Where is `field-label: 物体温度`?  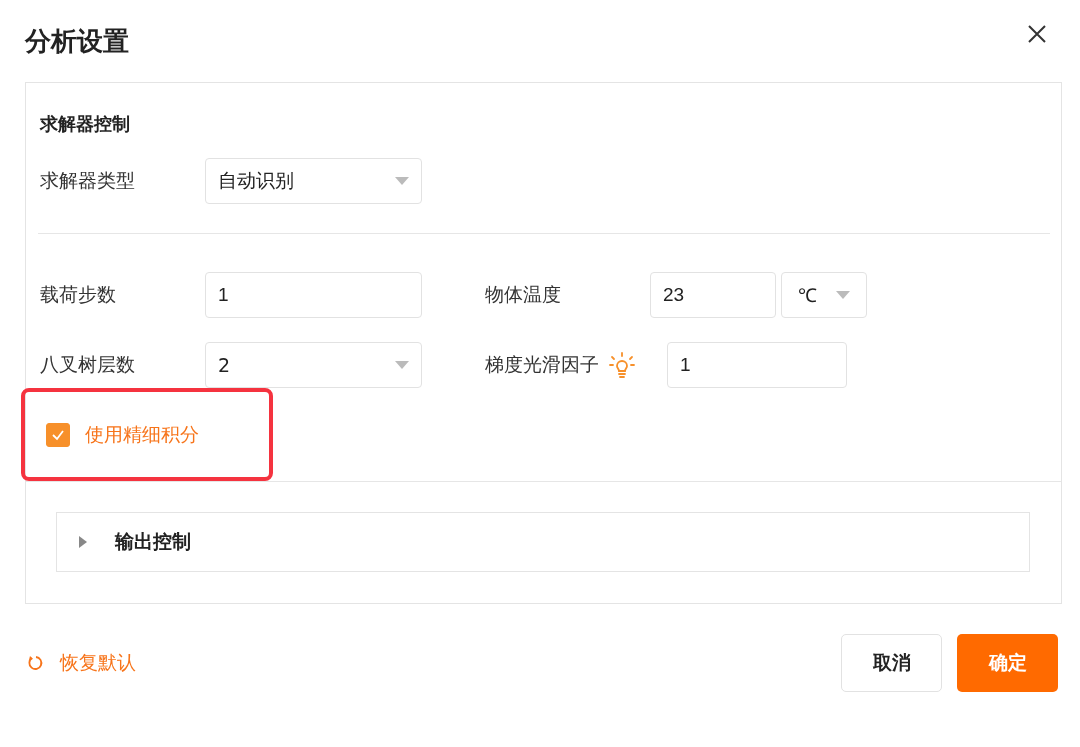
field-label: 物体温度 is located at coordinates (523, 294).